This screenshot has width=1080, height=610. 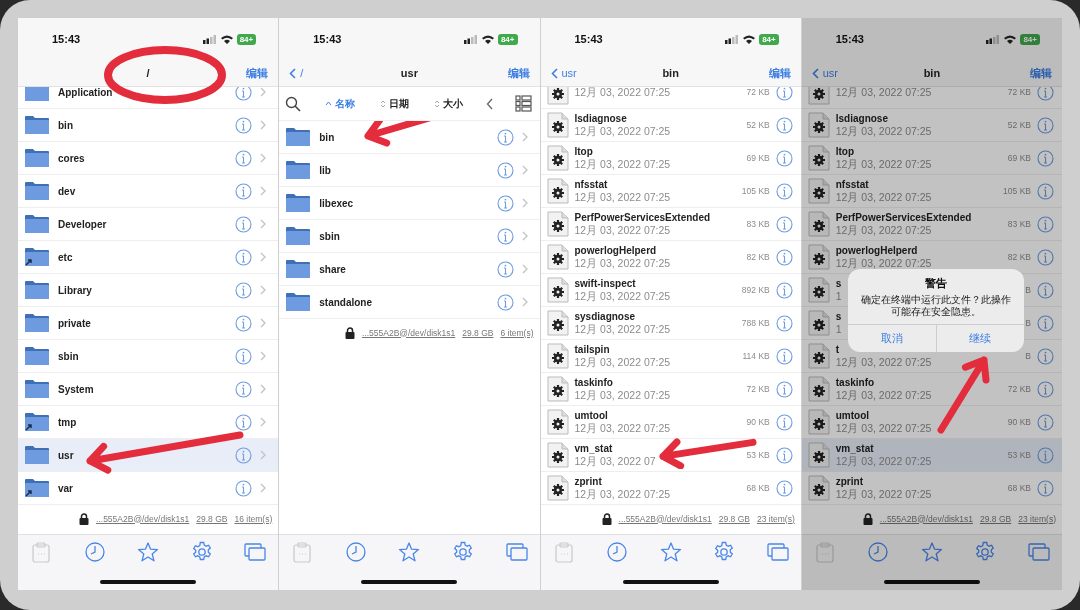 What do you see at coordinates (1019, 224) in the screenshot?
I see `file-size: 83 KB` at bounding box center [1019, 224].